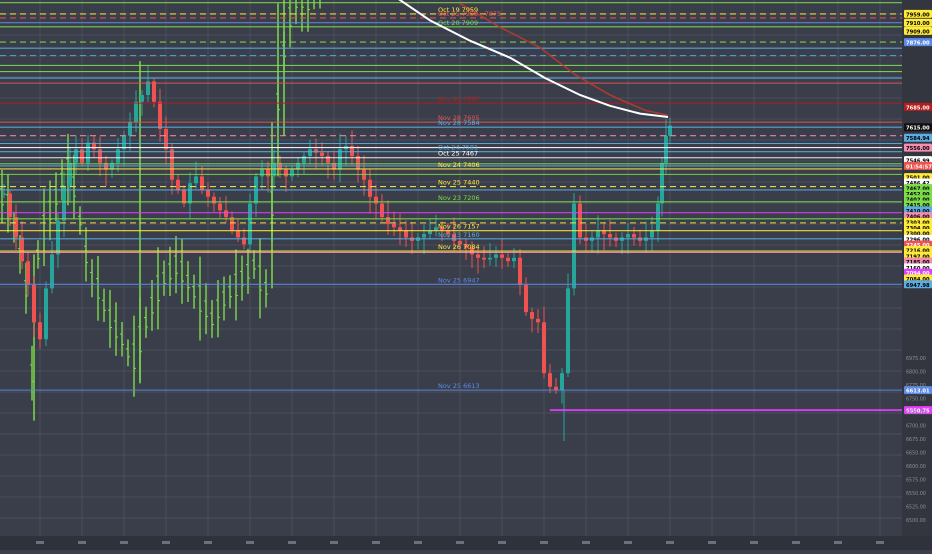 The width and height of the screenshot is (932, 554). Describe the element at coordinates (918, 24) in the screenshot. I see `price-tag-label: 7910.00` at that location.